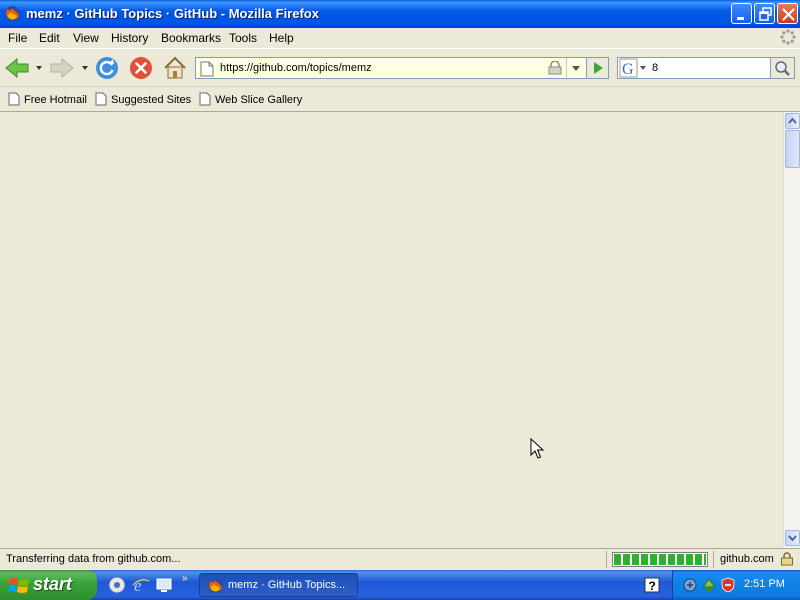 The width and height of the screenshot is (800, 600). I want to click on bookmark-suggested-sites: Suggested Sites, so click(143, 99).